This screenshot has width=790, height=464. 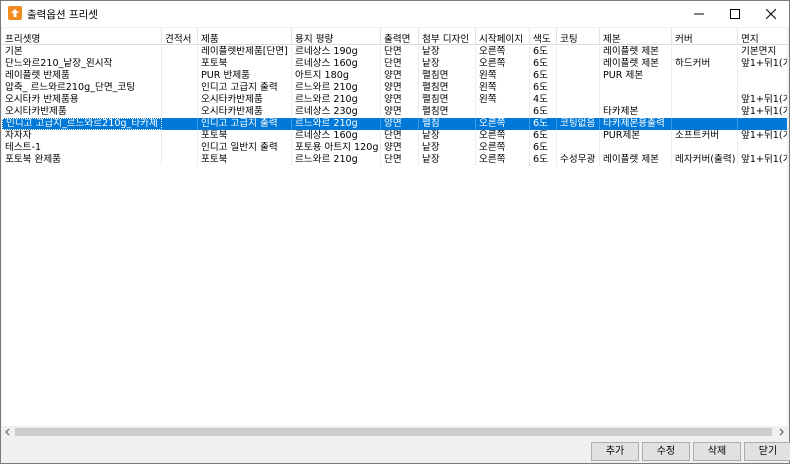 What do you see at coordinates (336, 112) in the screenshot?
I see `table-cell-paper-weight: 르네상스 230g` at bounding box center [336, 112].